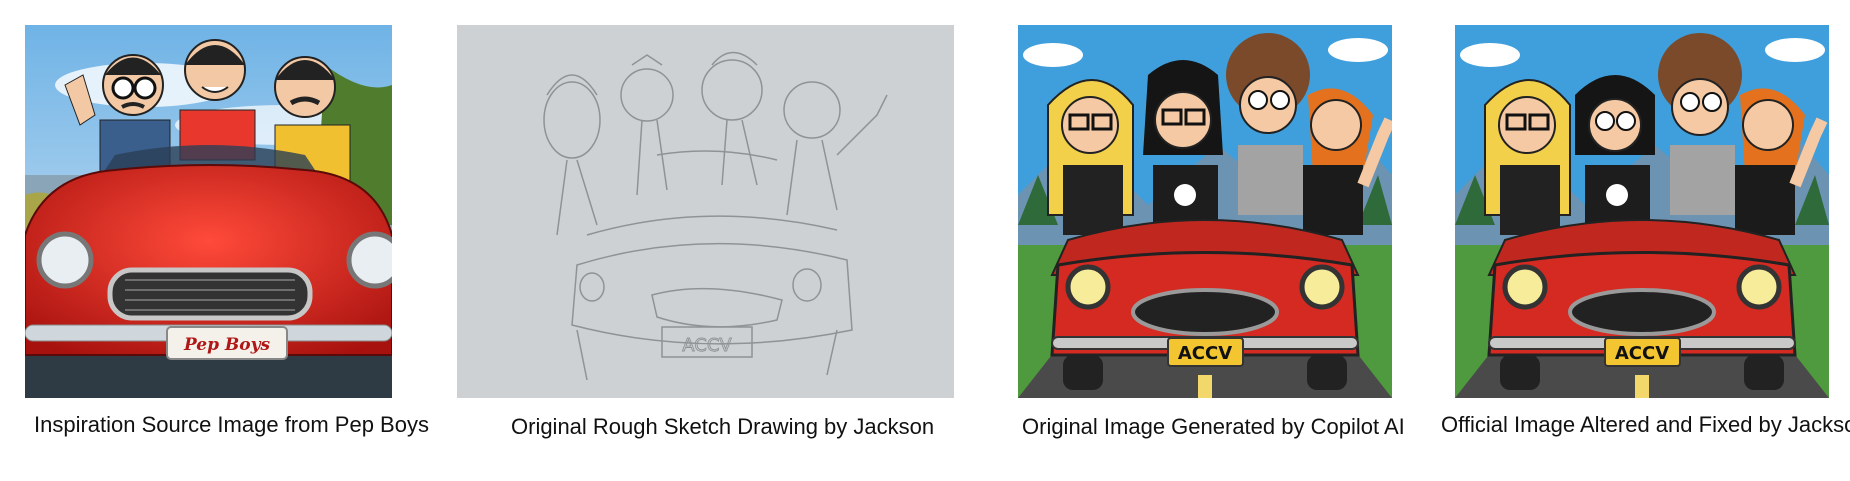 The height and width of the screenshot is (481, 1850). Describe the element at coordinates (1213, 426) in the screenshot. I see `caption-copilot: Original Image Generated by Copilot AI` at that location.